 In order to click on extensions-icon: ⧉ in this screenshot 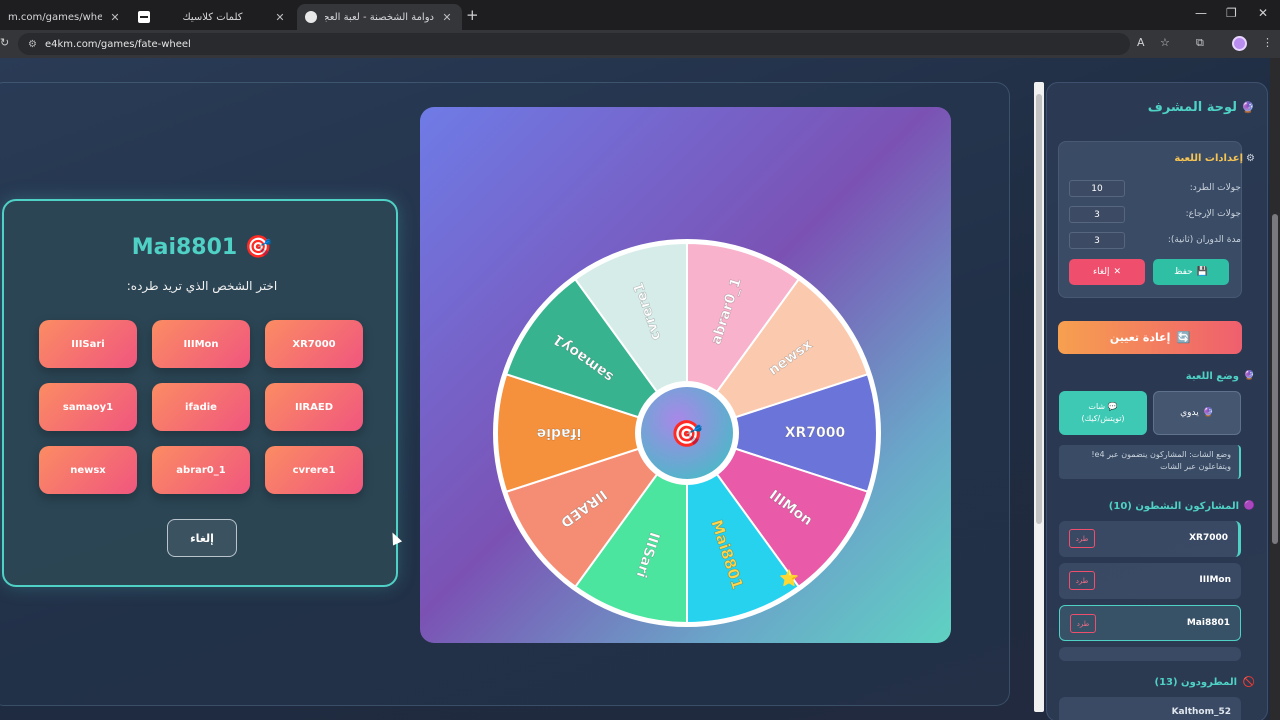, I will do `click(1200, 43)`.